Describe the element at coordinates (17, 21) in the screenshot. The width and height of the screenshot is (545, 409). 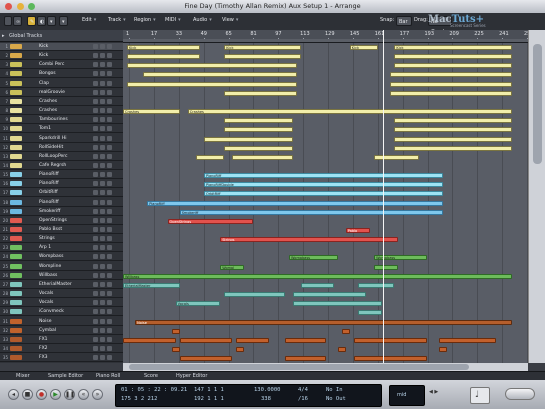
I see `link-icon: ∞` at that location.